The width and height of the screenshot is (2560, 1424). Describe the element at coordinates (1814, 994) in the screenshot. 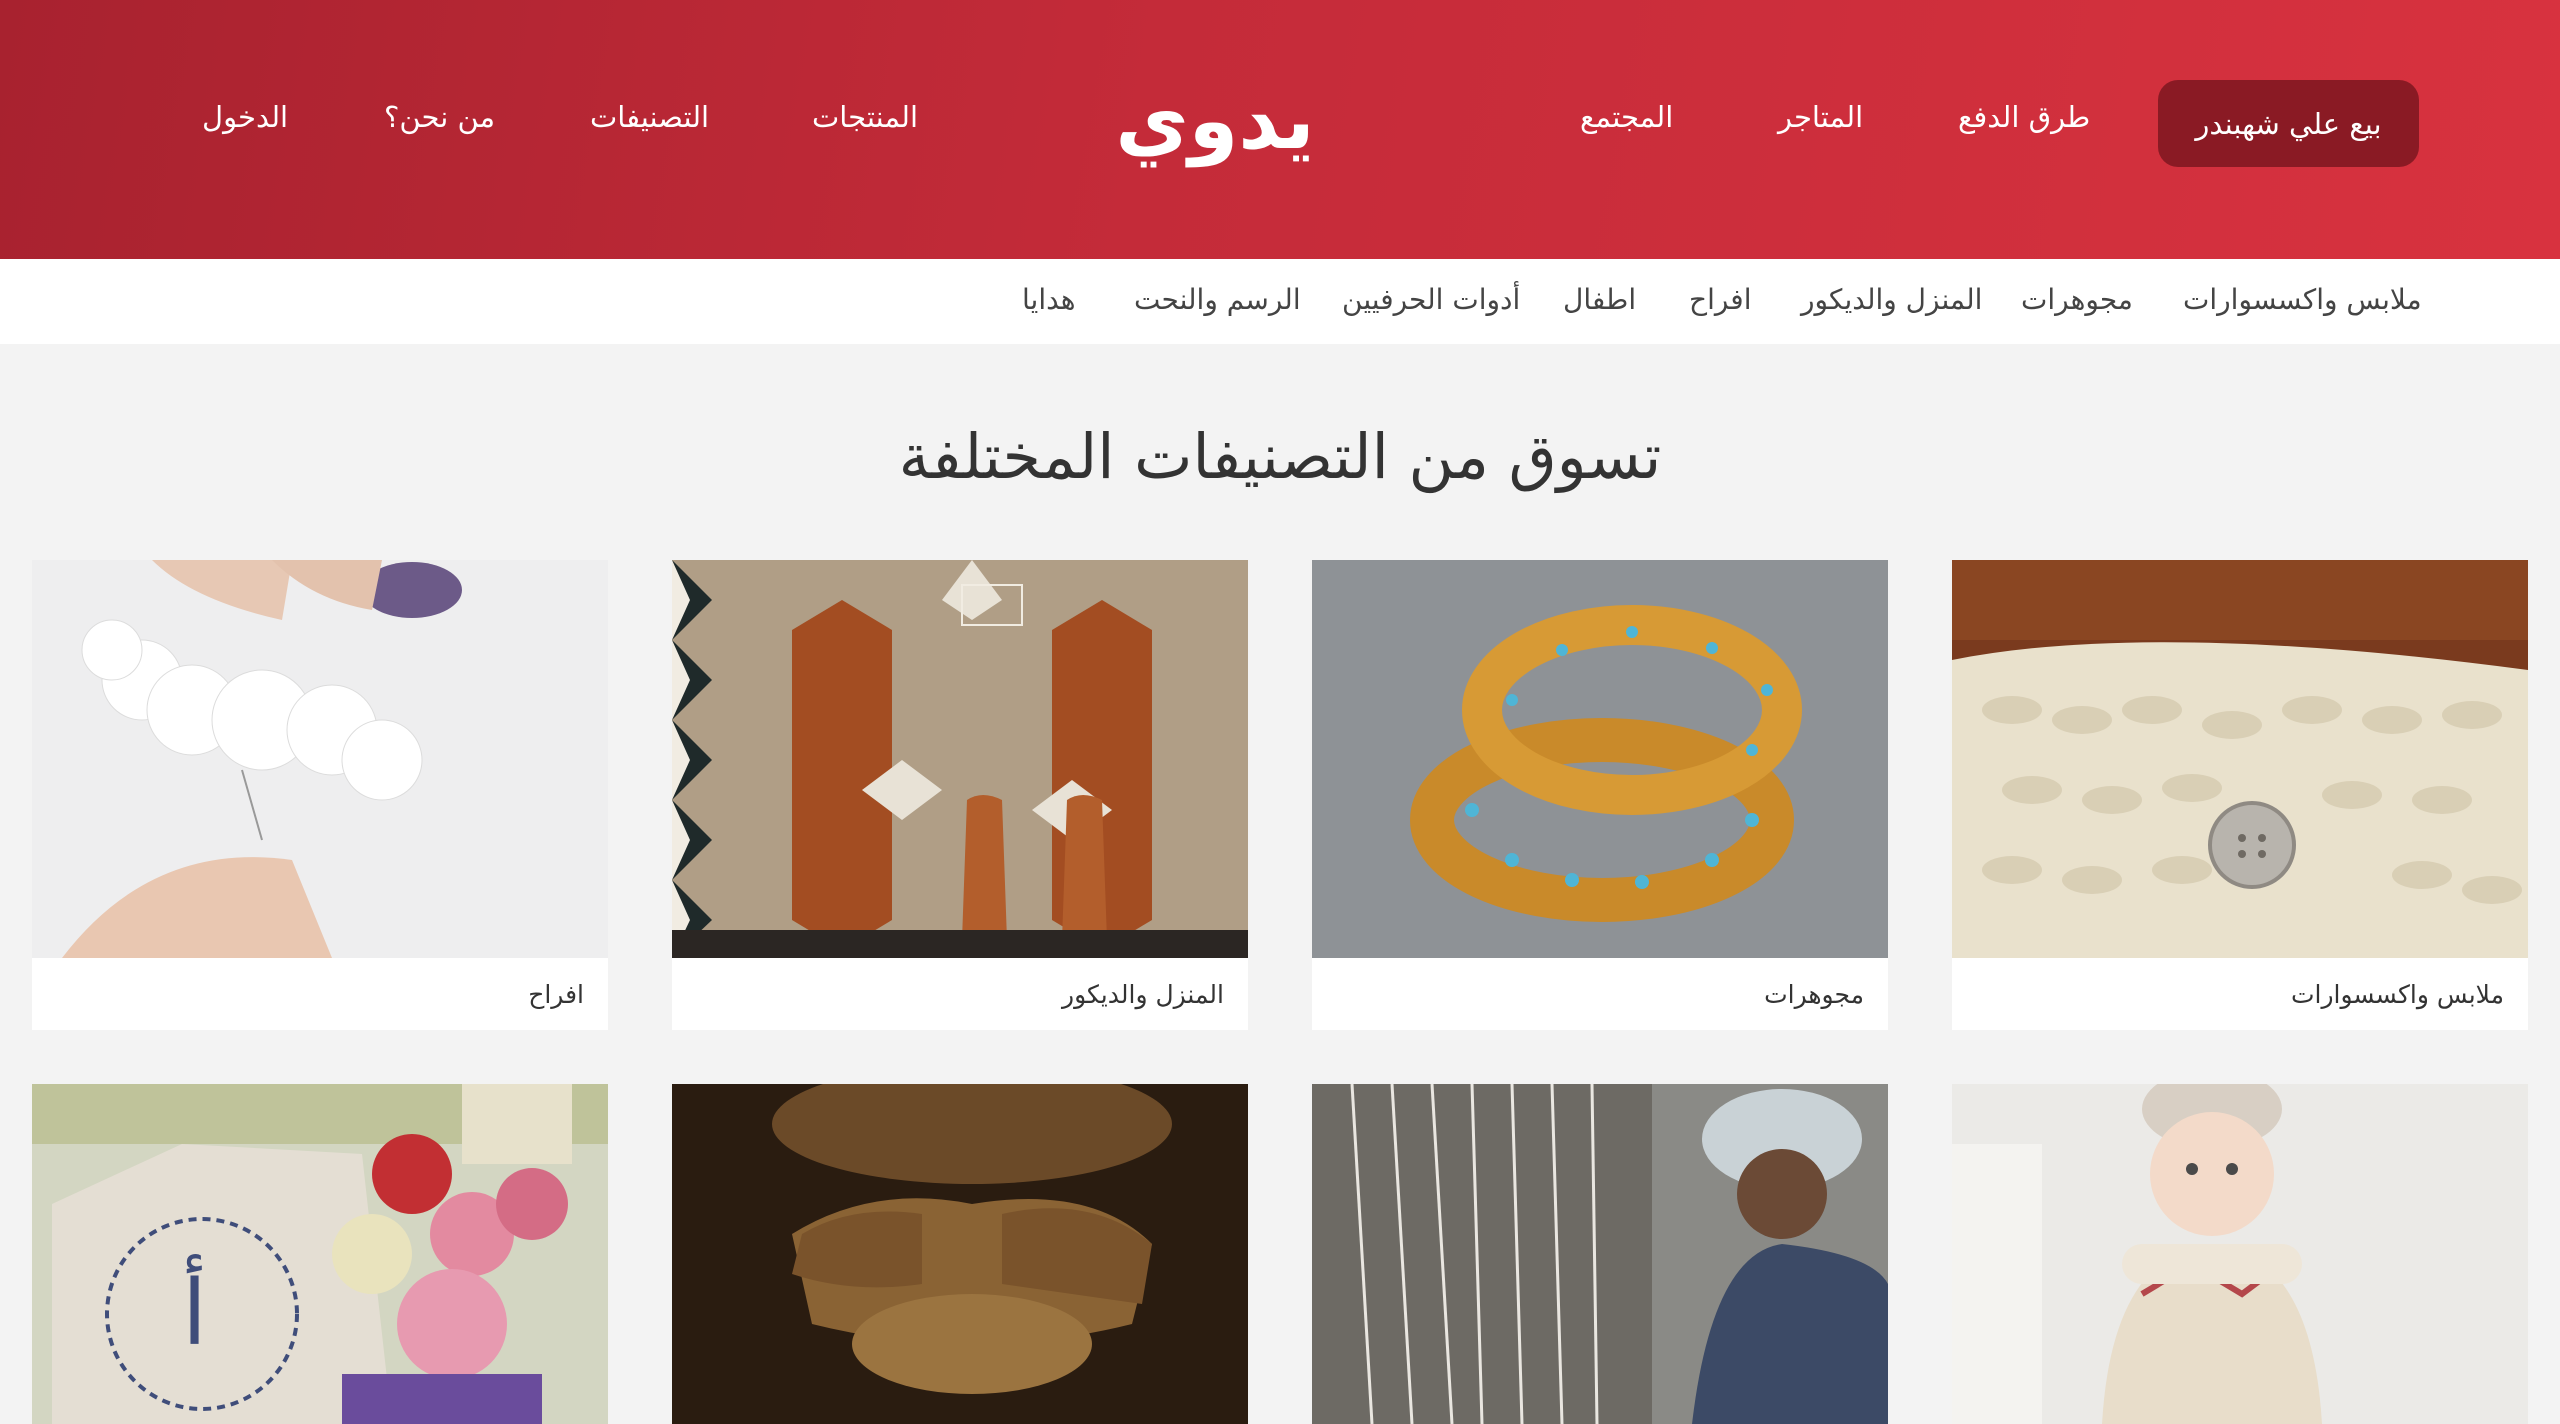

I see `card-label: مجوهرات` at that location.